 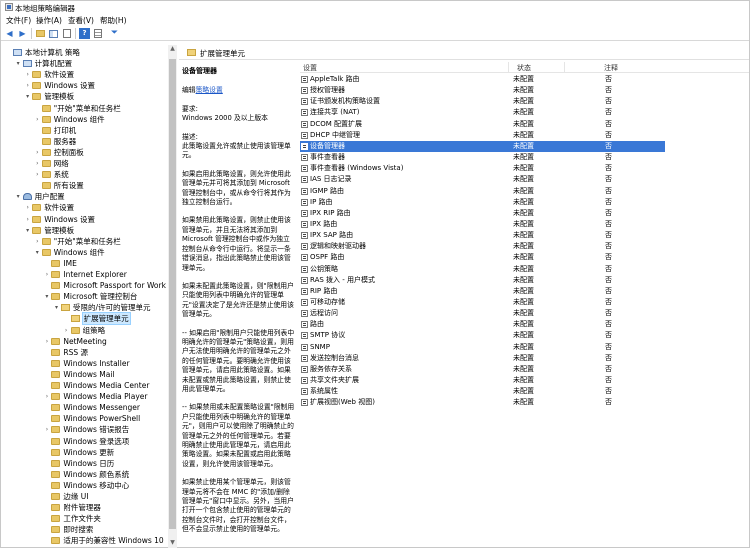 What do you see at coordinates (40, 33) in the screenshot?
I see `up-folder-icon` at bounding box center [40, 33].